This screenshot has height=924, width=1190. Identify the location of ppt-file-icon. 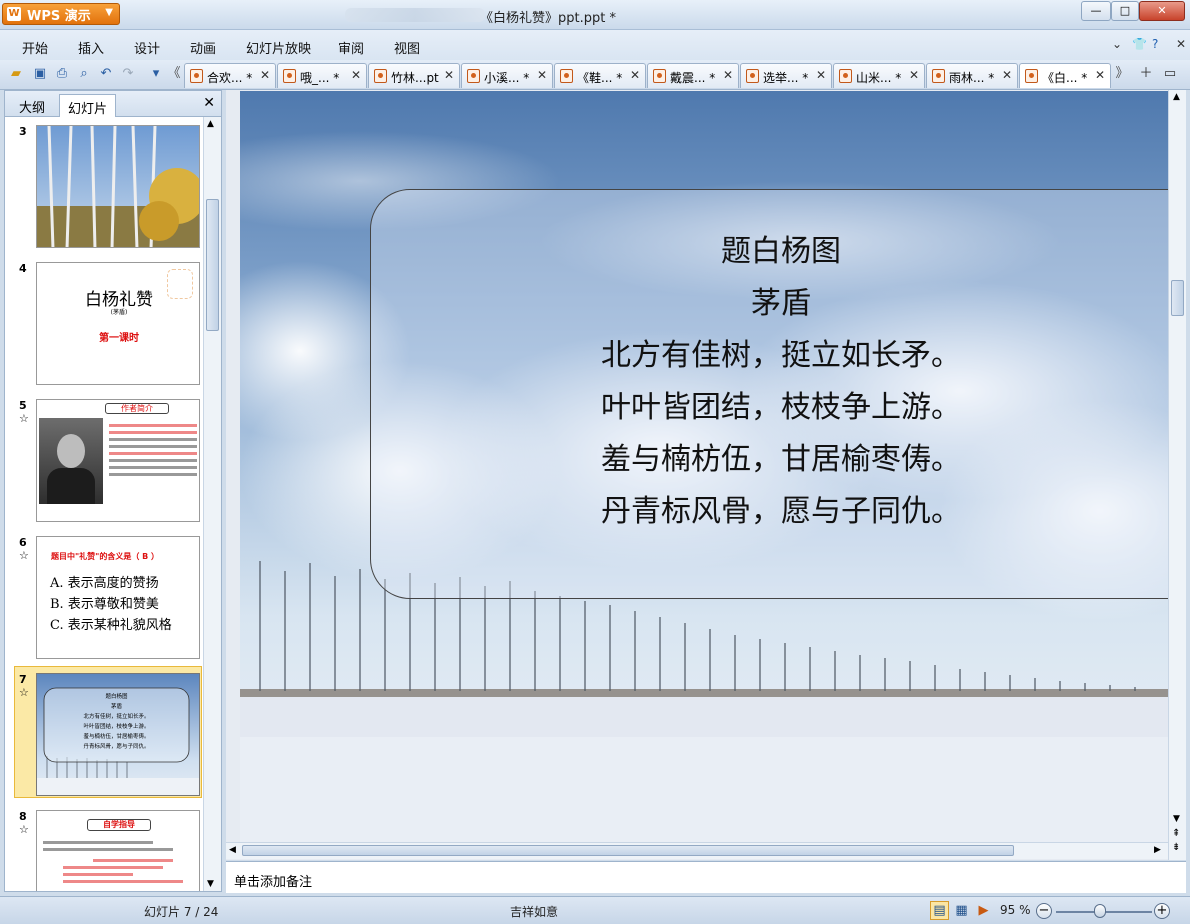
(380, 76).